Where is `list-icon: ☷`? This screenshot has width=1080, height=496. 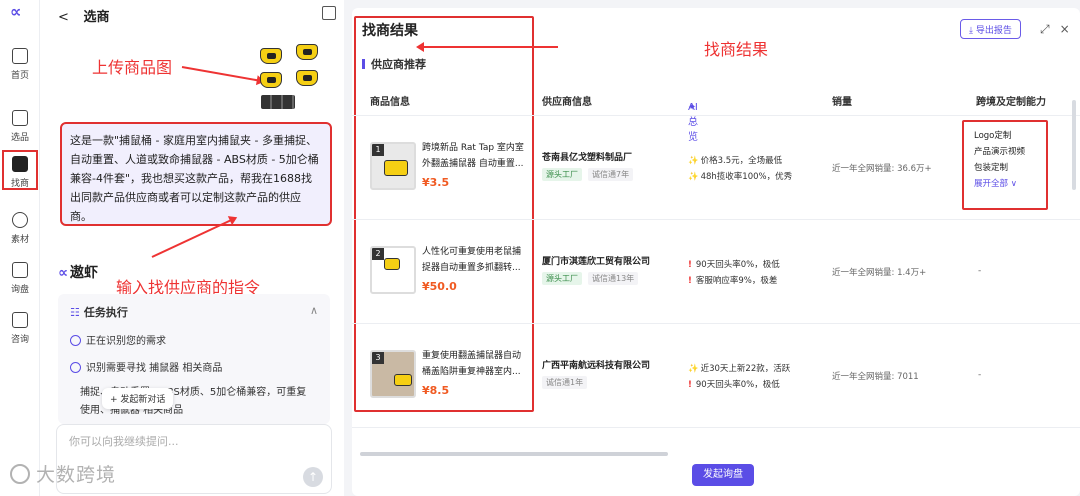 list-icon: ☷ is located at coordinates (75, 312).